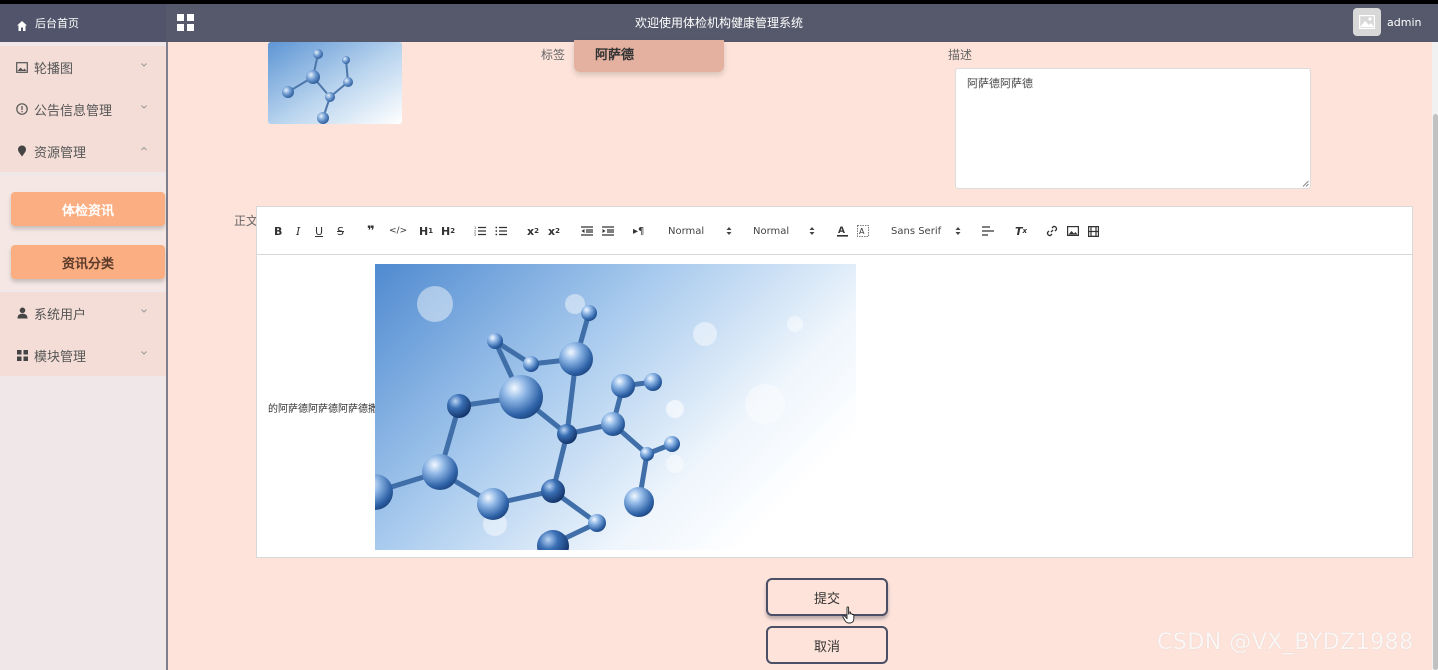 This screenshot has height=670, width=1438. I want to click on info-icon, so click(22, 109).